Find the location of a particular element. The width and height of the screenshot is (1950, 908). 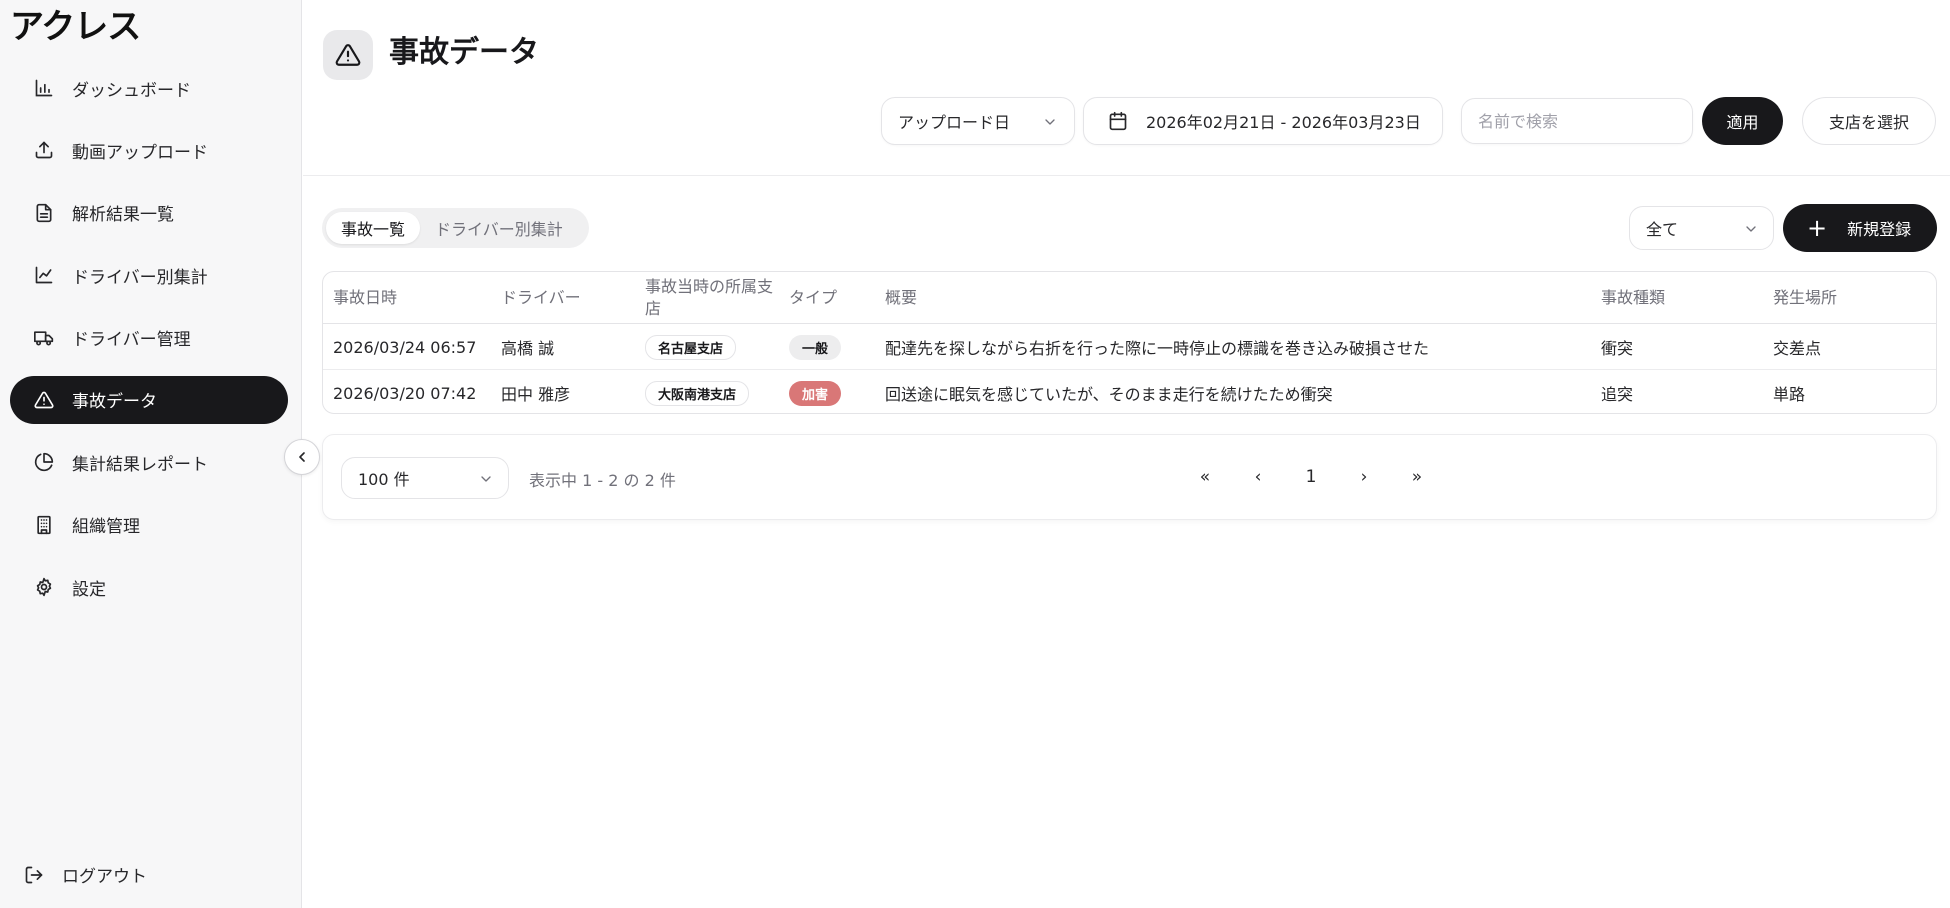

new-register-button: + 新規登録 is located at coordinates (1860, 228).